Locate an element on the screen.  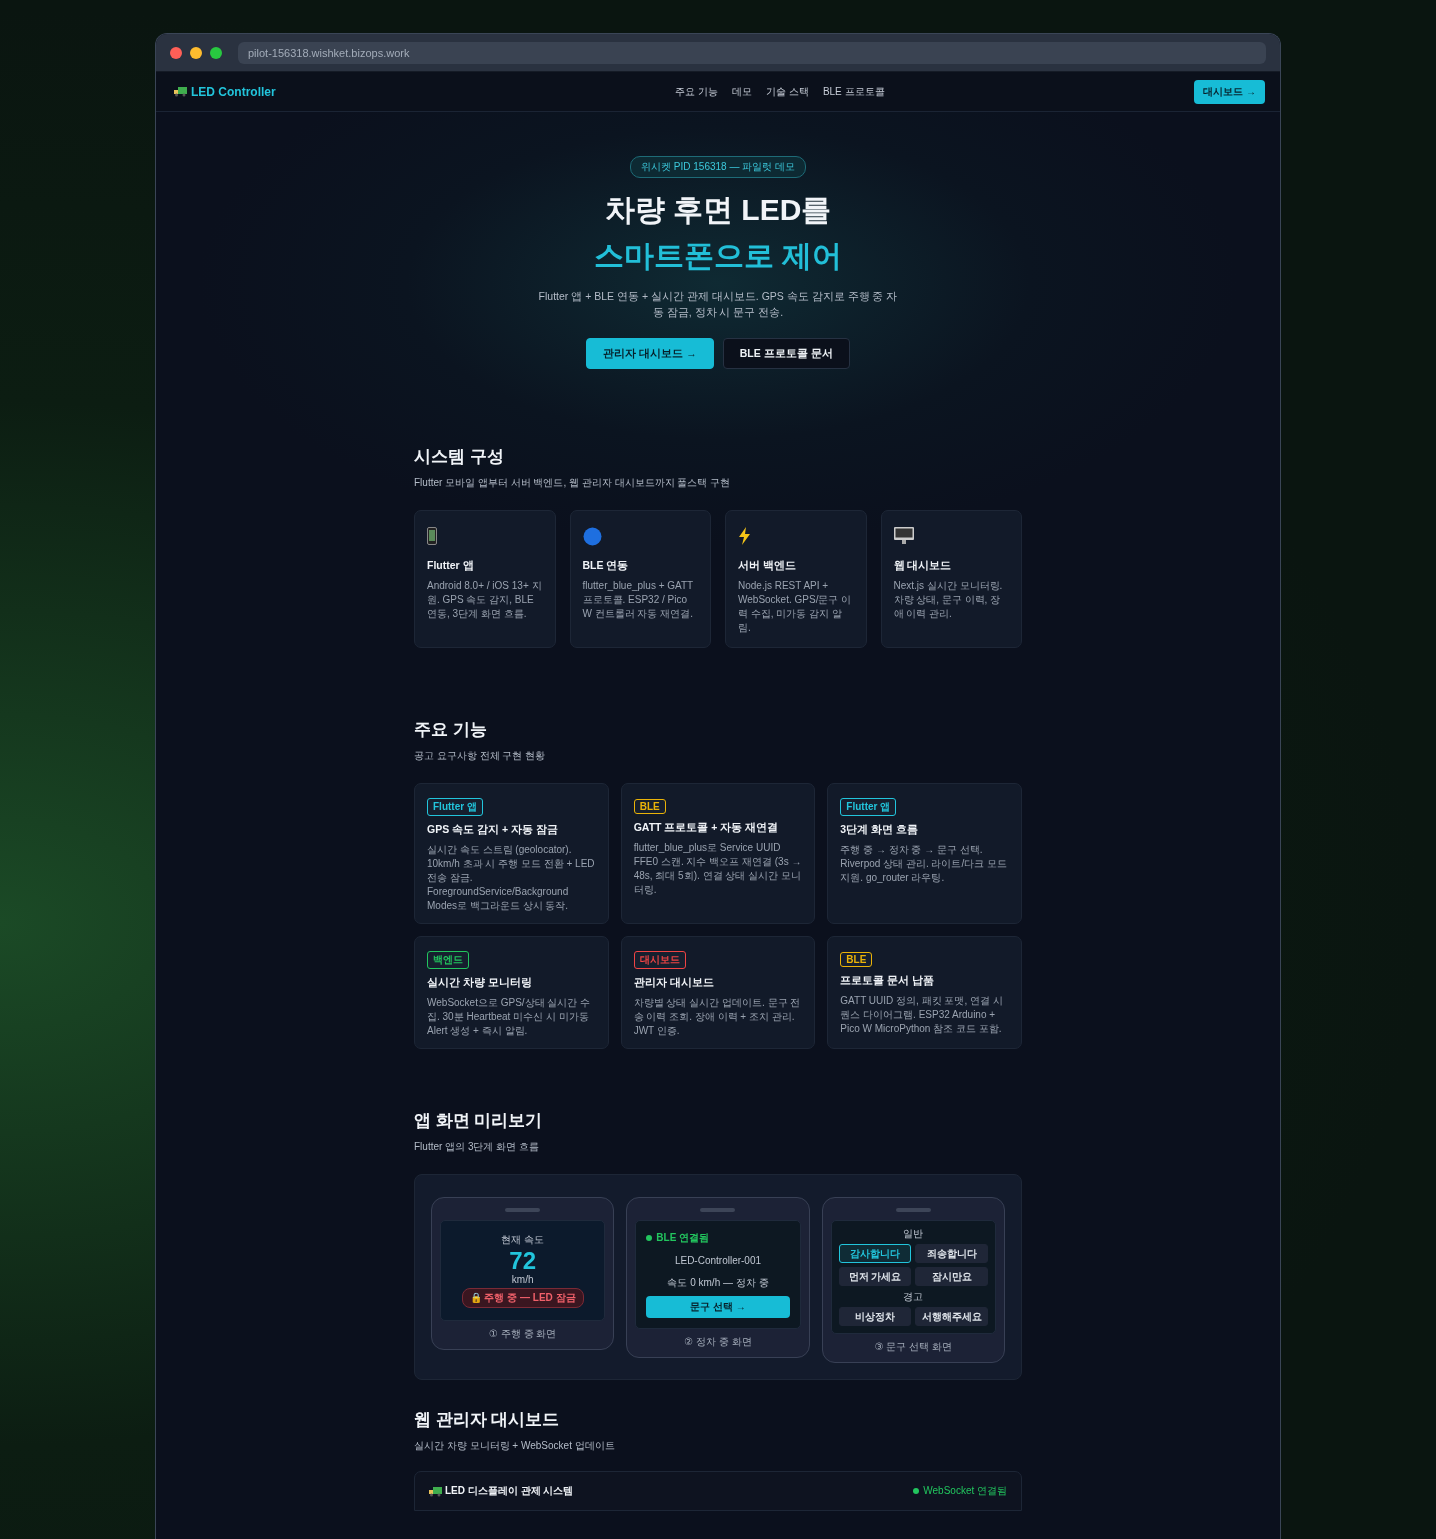
section-title: 시스템 구성 is located at coordinates (459, 457).